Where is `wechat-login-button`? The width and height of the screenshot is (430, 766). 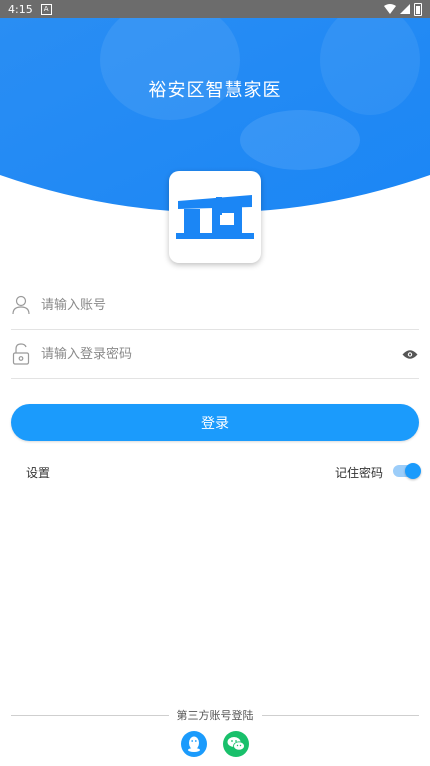
wechat-login-button is located at coordinates (236, 744).